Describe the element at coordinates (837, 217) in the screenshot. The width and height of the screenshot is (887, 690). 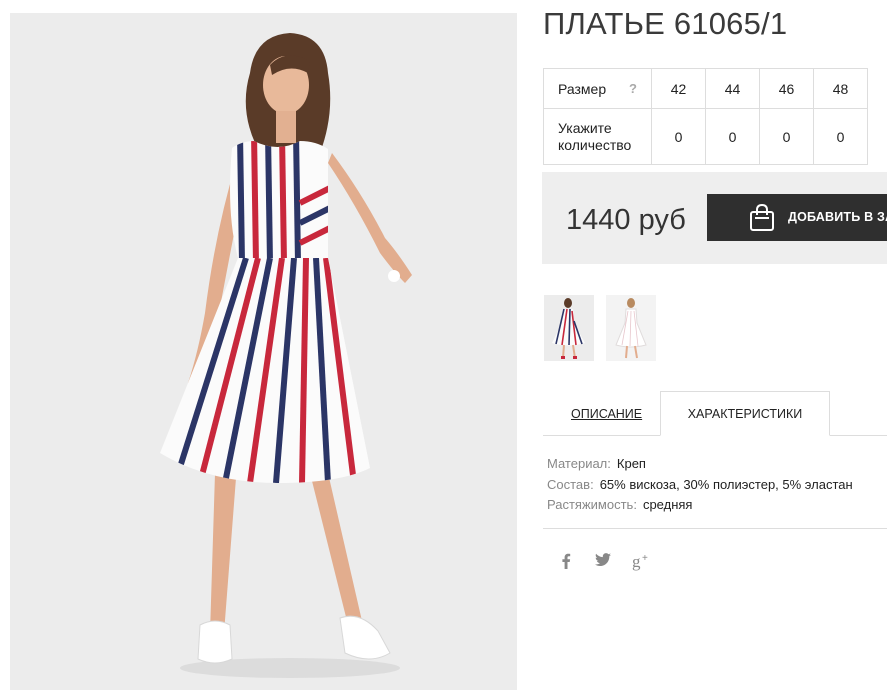
I see `add-to-order-label: ДОБАВИТЬ В ЗАКАЗ` at that location.